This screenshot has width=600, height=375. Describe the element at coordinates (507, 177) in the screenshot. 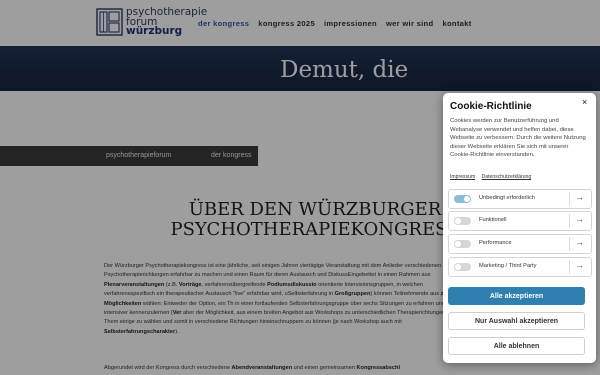

I see `privacy-policy-link: Datenschutzerklärung` at that location.